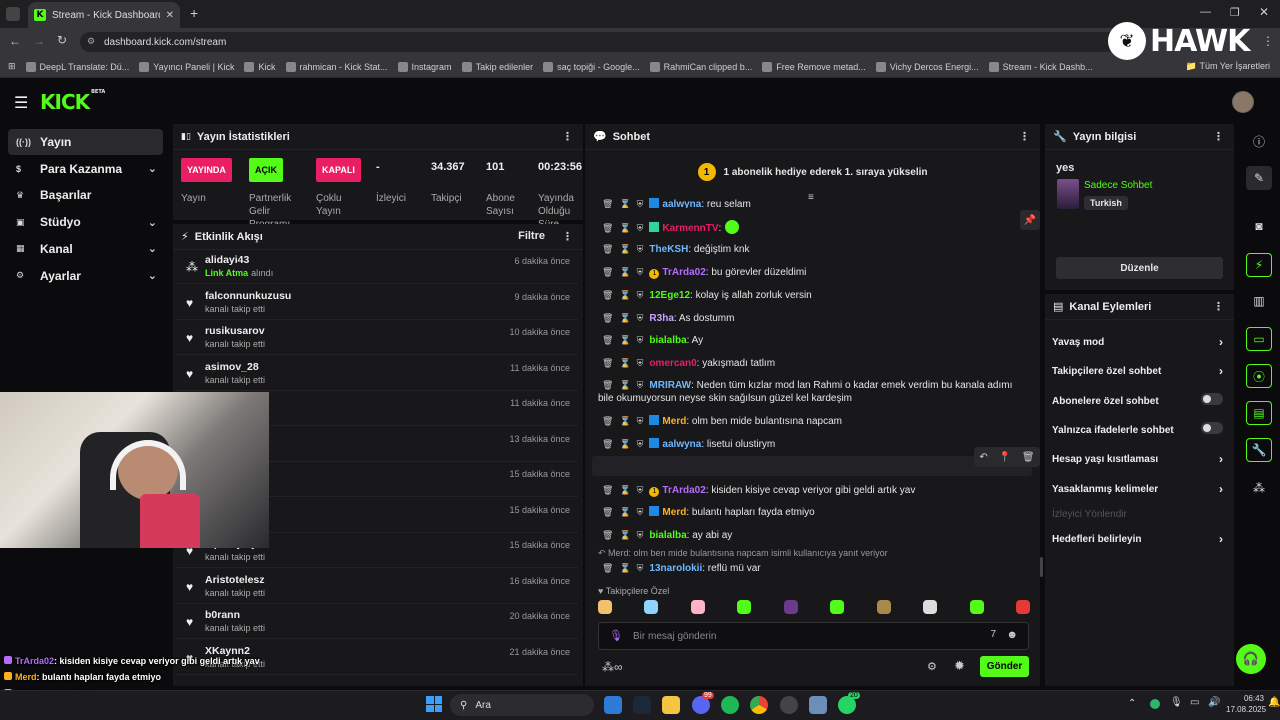  I want to click on menu-icon: ⋮, so click(1268, 41).